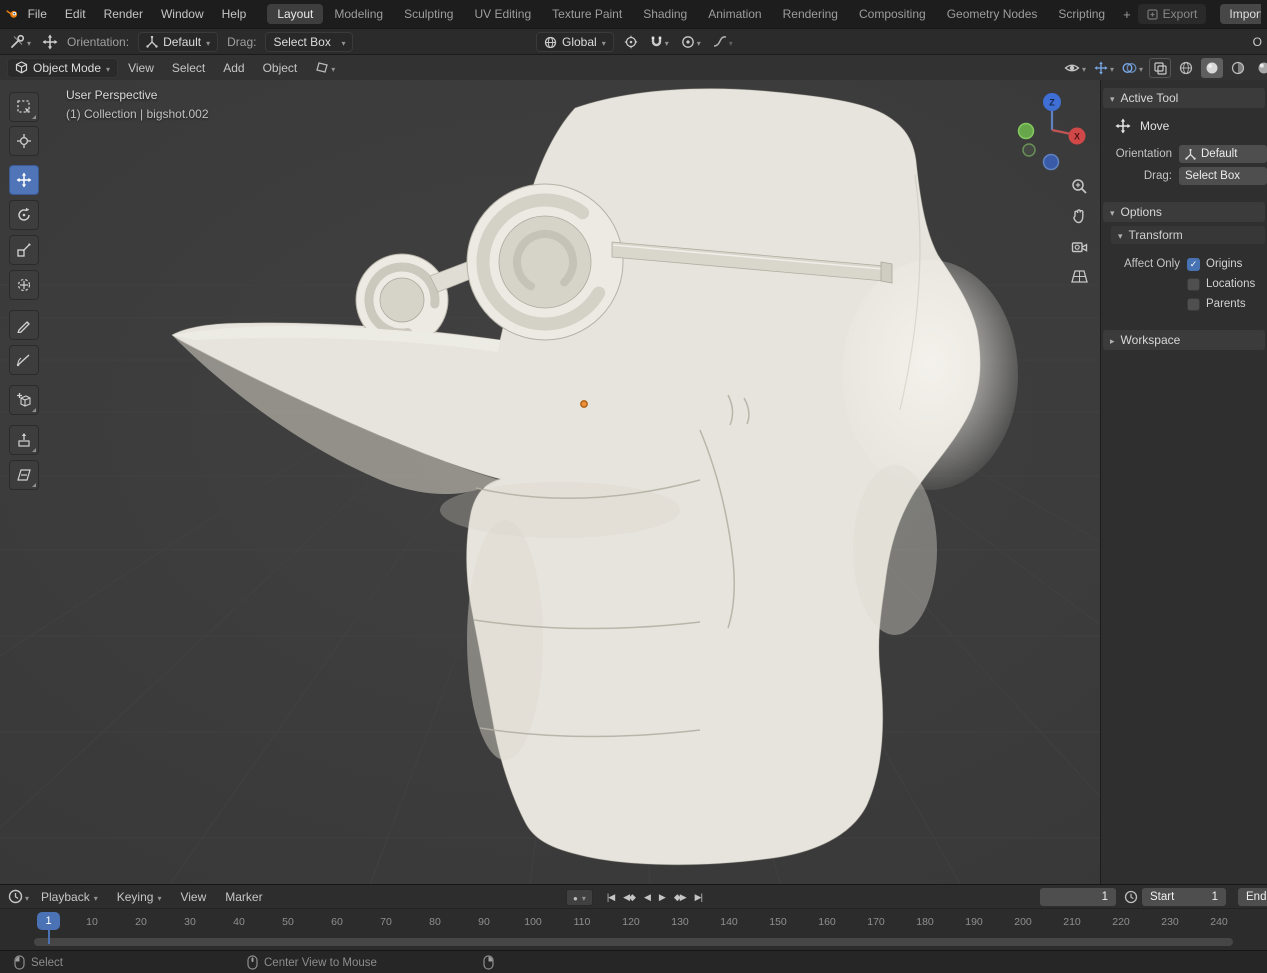  What do you see at coordinates (1078, 897) in the screenshot?
I see `current-frame-field: 1` at bounding box center [1078, 897].